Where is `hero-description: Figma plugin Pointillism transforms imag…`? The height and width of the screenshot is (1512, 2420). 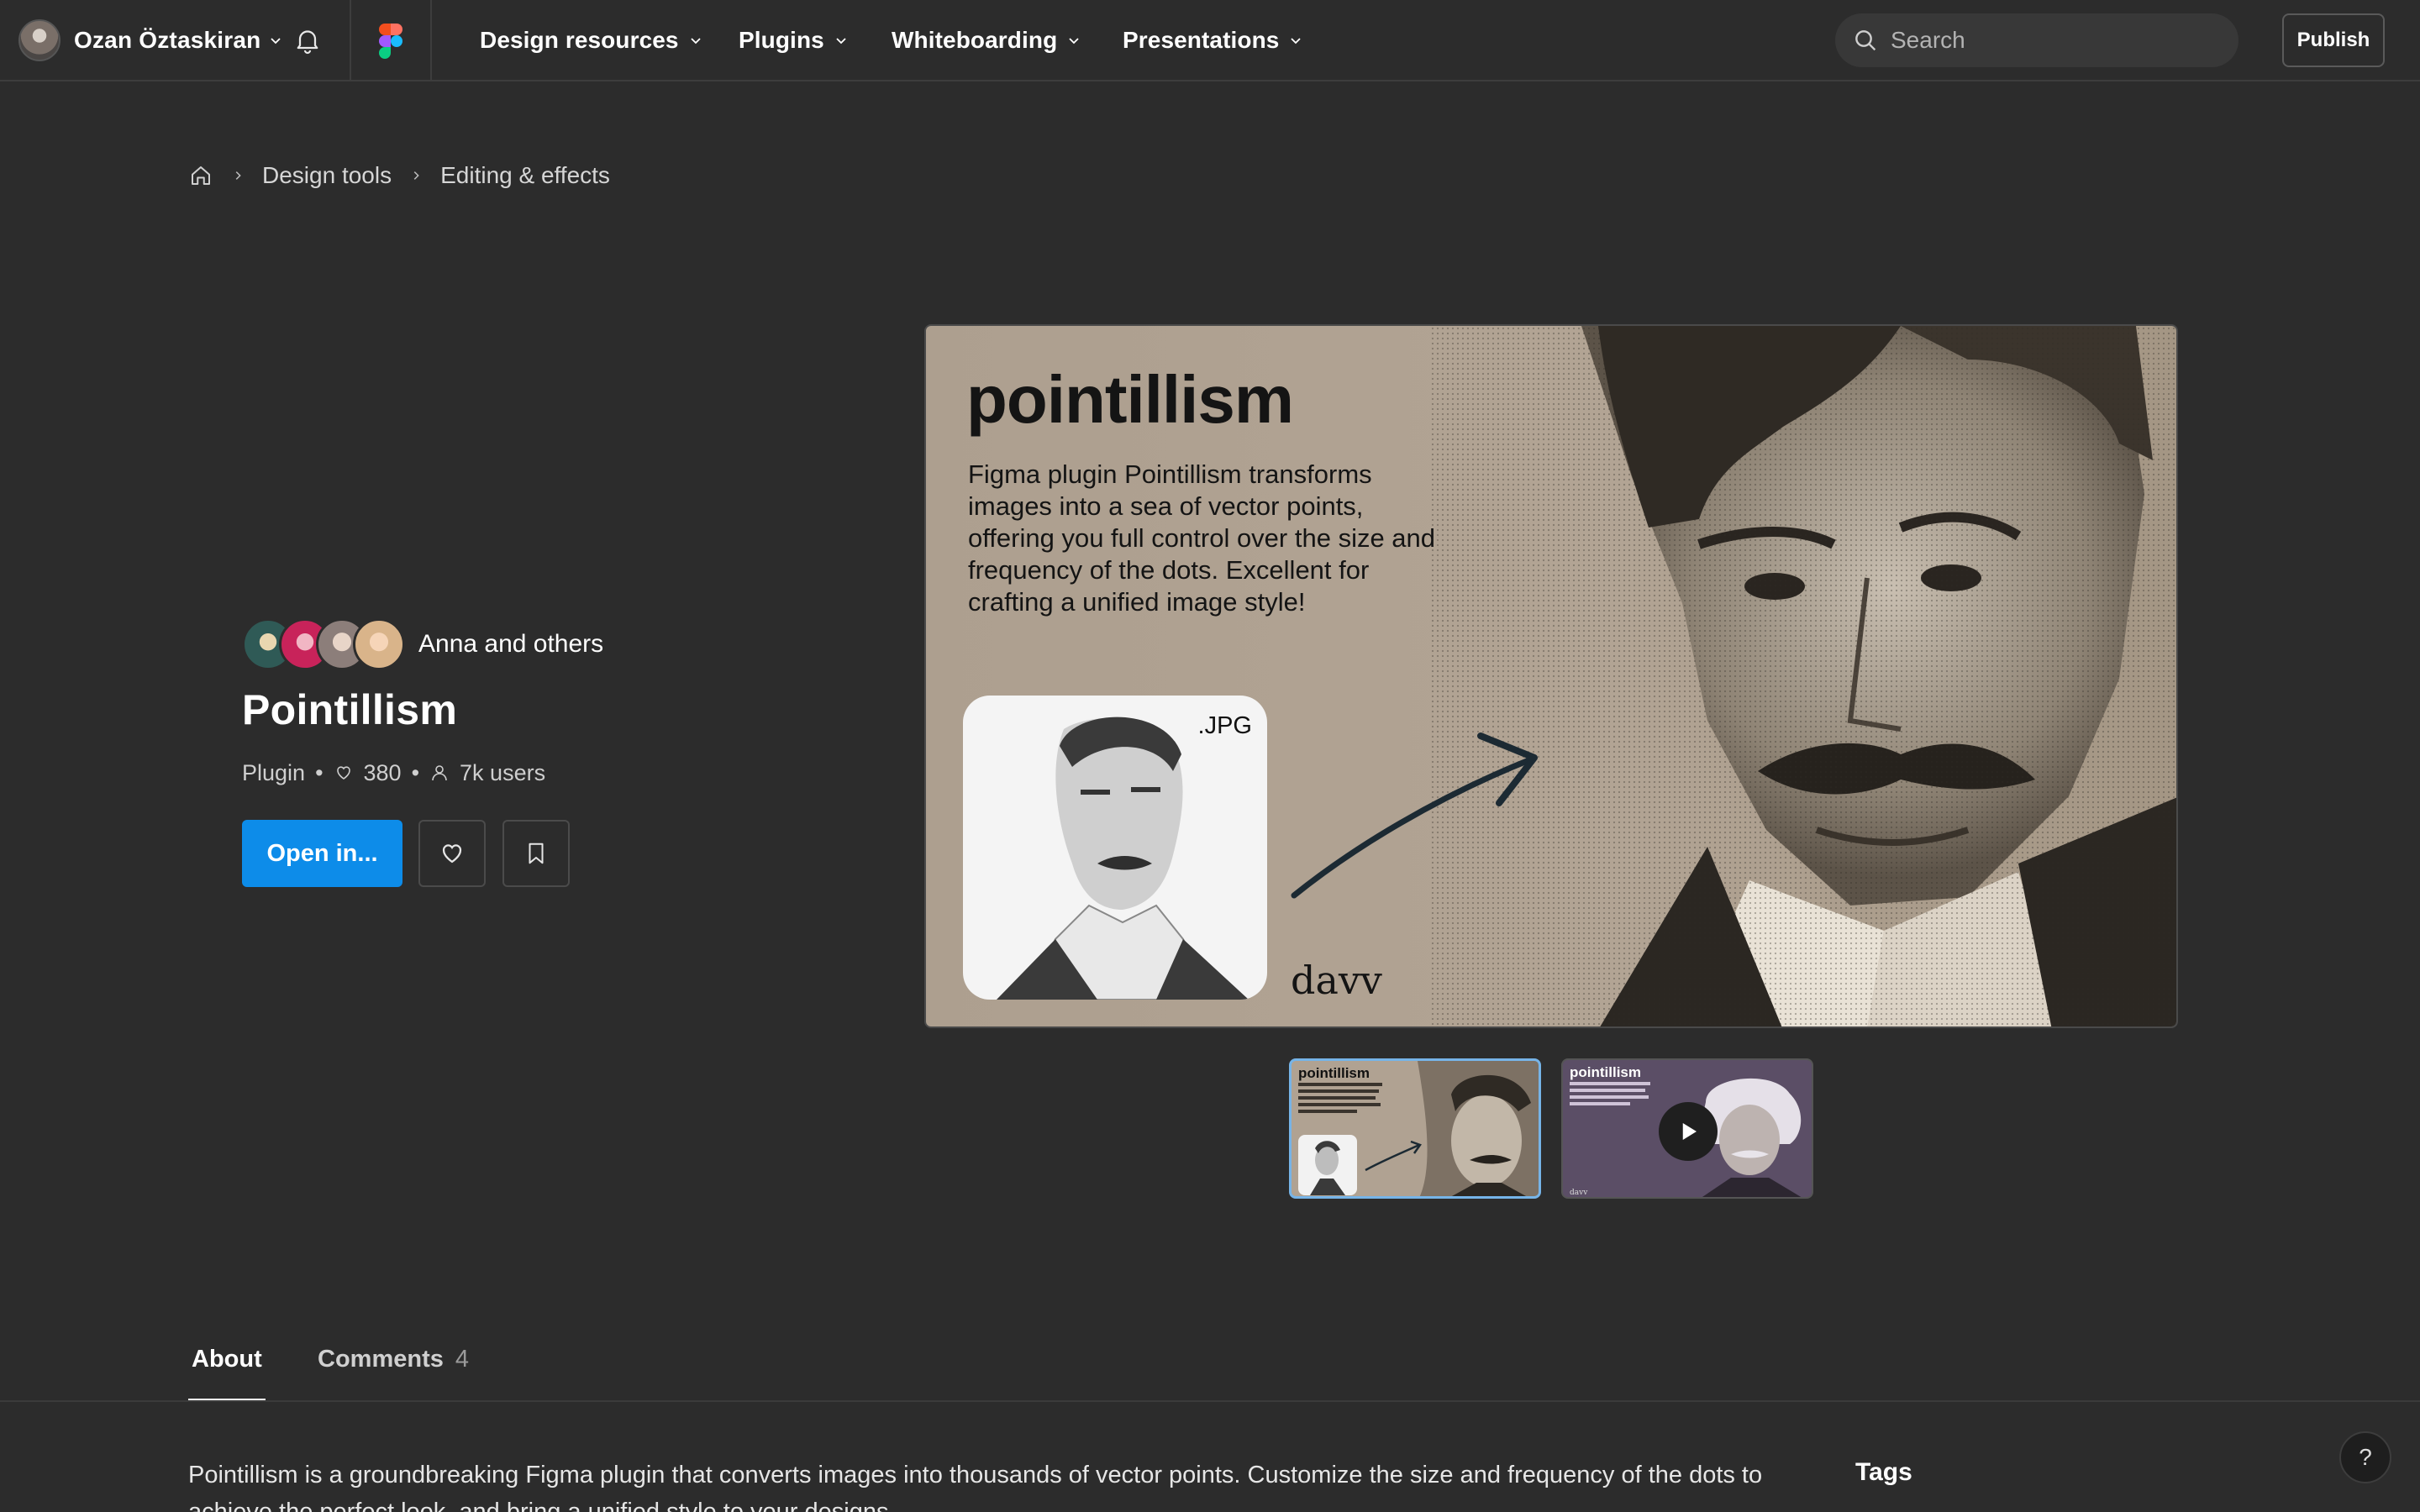 hero-description: Figma plugin Pointillism transforms imag… is located at coordinates (1202, 538).